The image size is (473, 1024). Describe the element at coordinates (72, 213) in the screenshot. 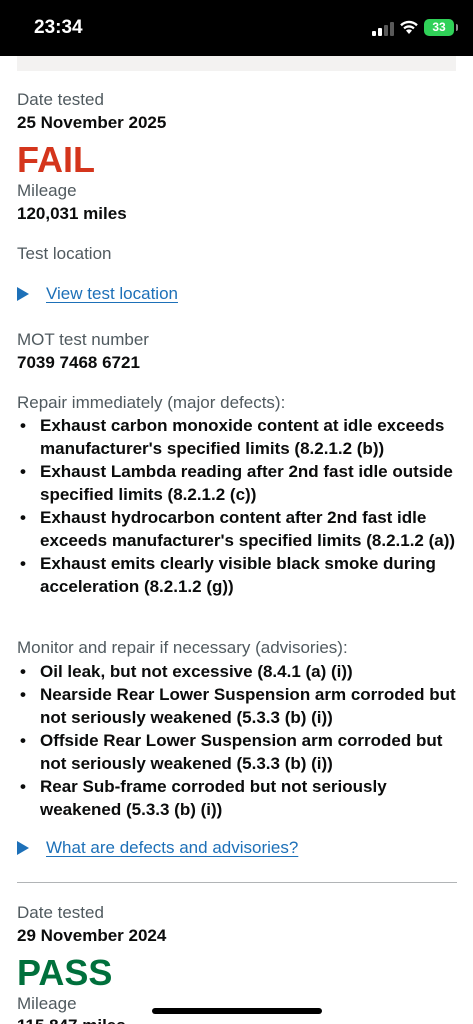

I see `mileage-value: 120,031 miles` at that location.